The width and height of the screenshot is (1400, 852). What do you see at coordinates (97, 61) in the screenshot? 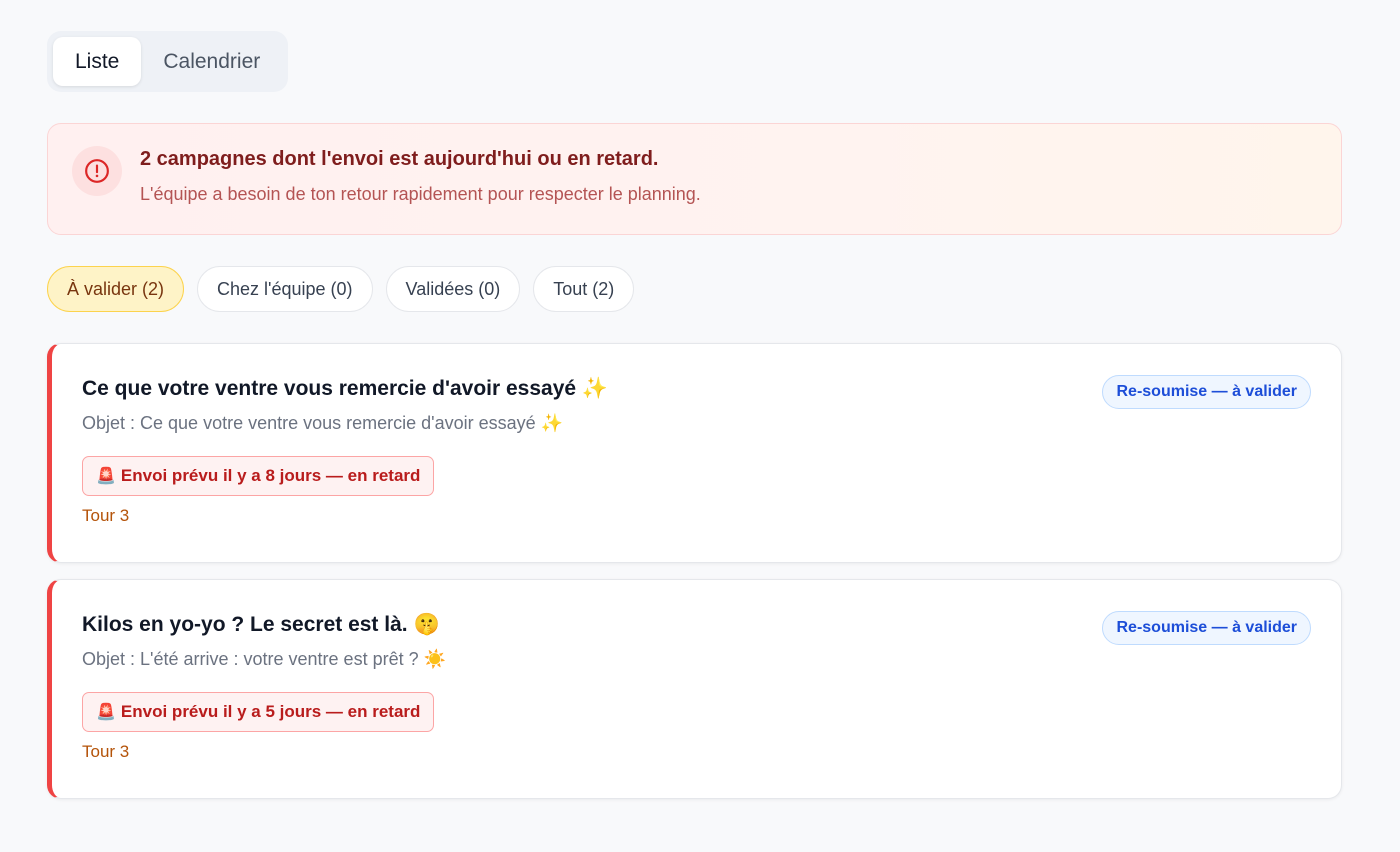
I see `tab-liste: Liste` at bounding box center [97, 61].